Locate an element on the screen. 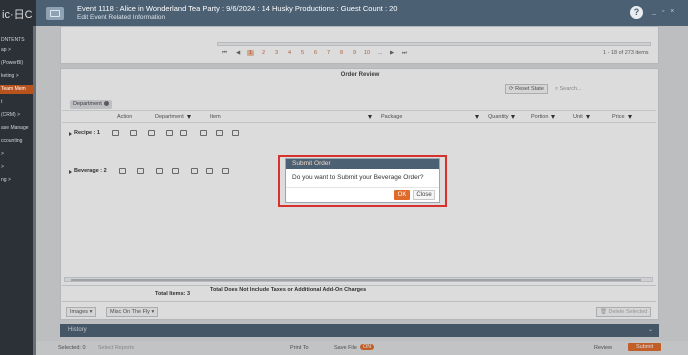 The width and height of the screenshot is (688, 355). sidebar-item: (CRM) > is located at coordinates (18, 115).